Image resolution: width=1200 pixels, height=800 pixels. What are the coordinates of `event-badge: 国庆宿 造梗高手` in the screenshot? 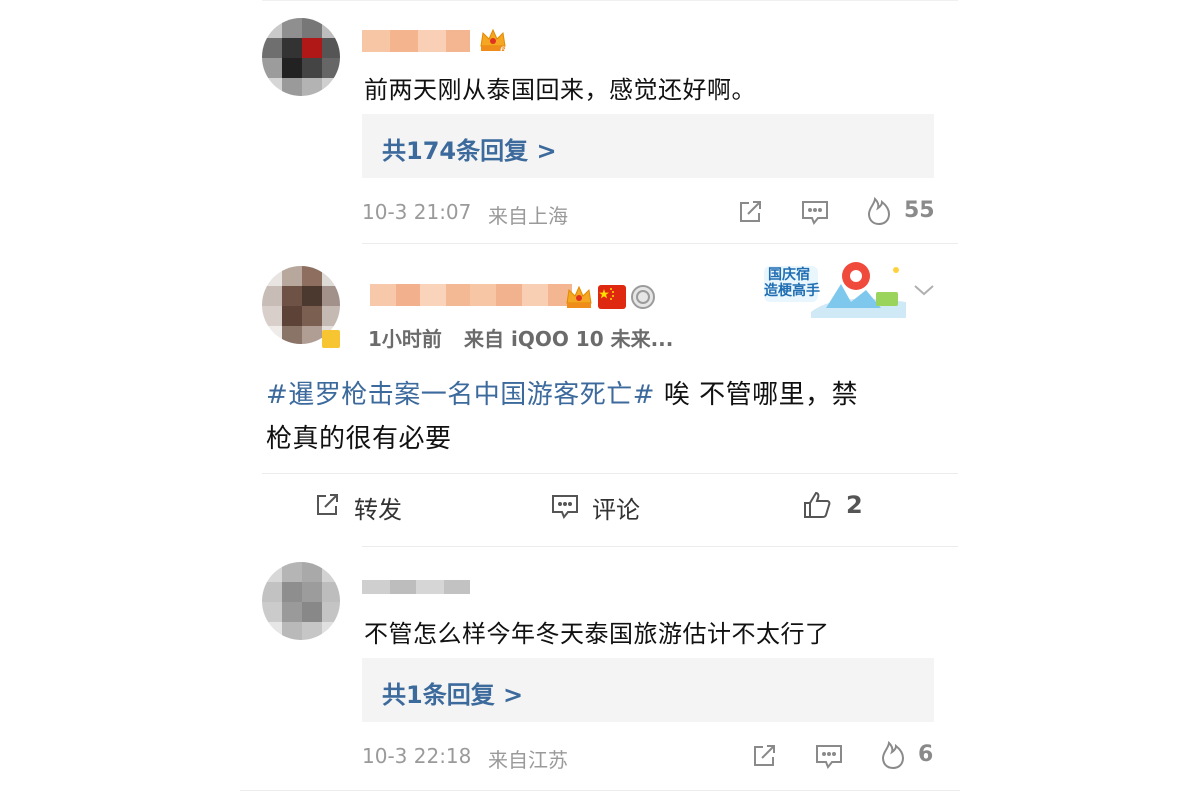 It's located at (831, 290).